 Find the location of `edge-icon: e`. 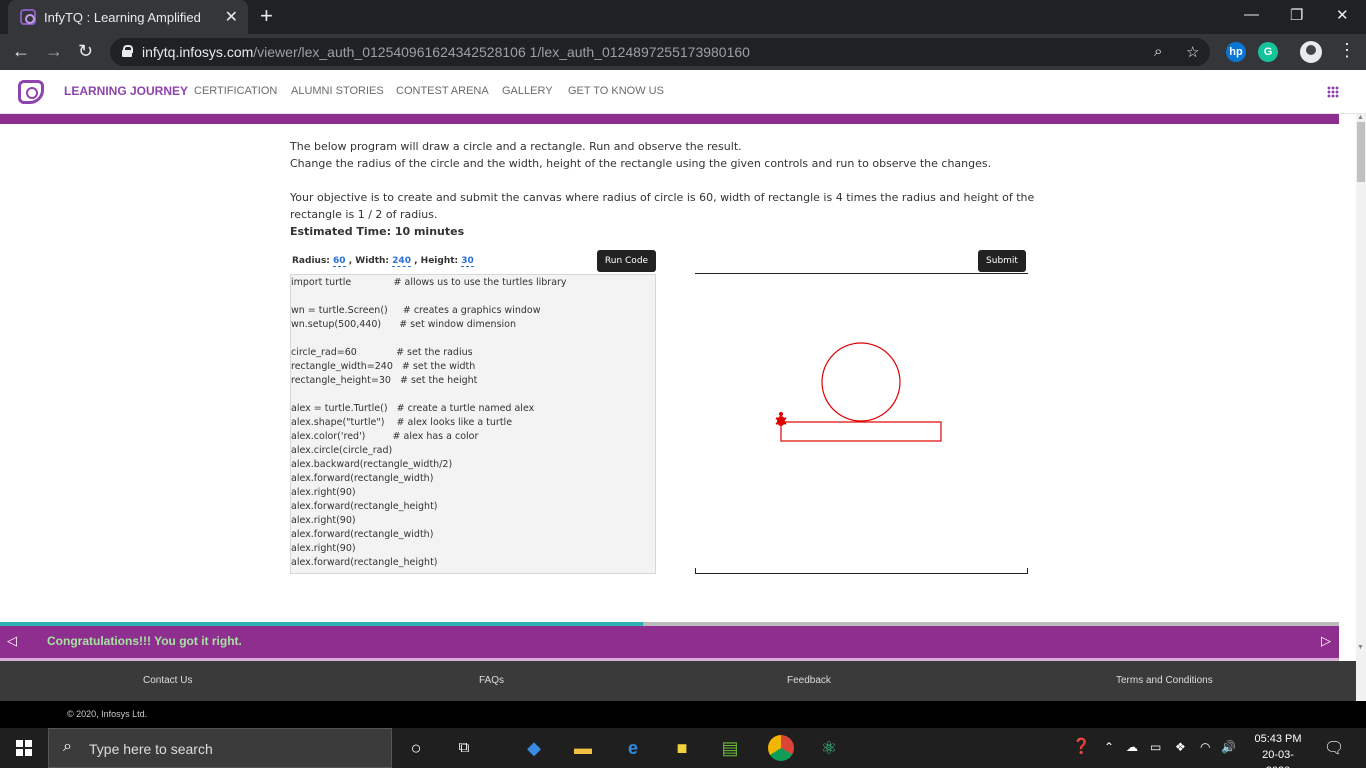

edge-icon: e is located at coordinates (633, 748).